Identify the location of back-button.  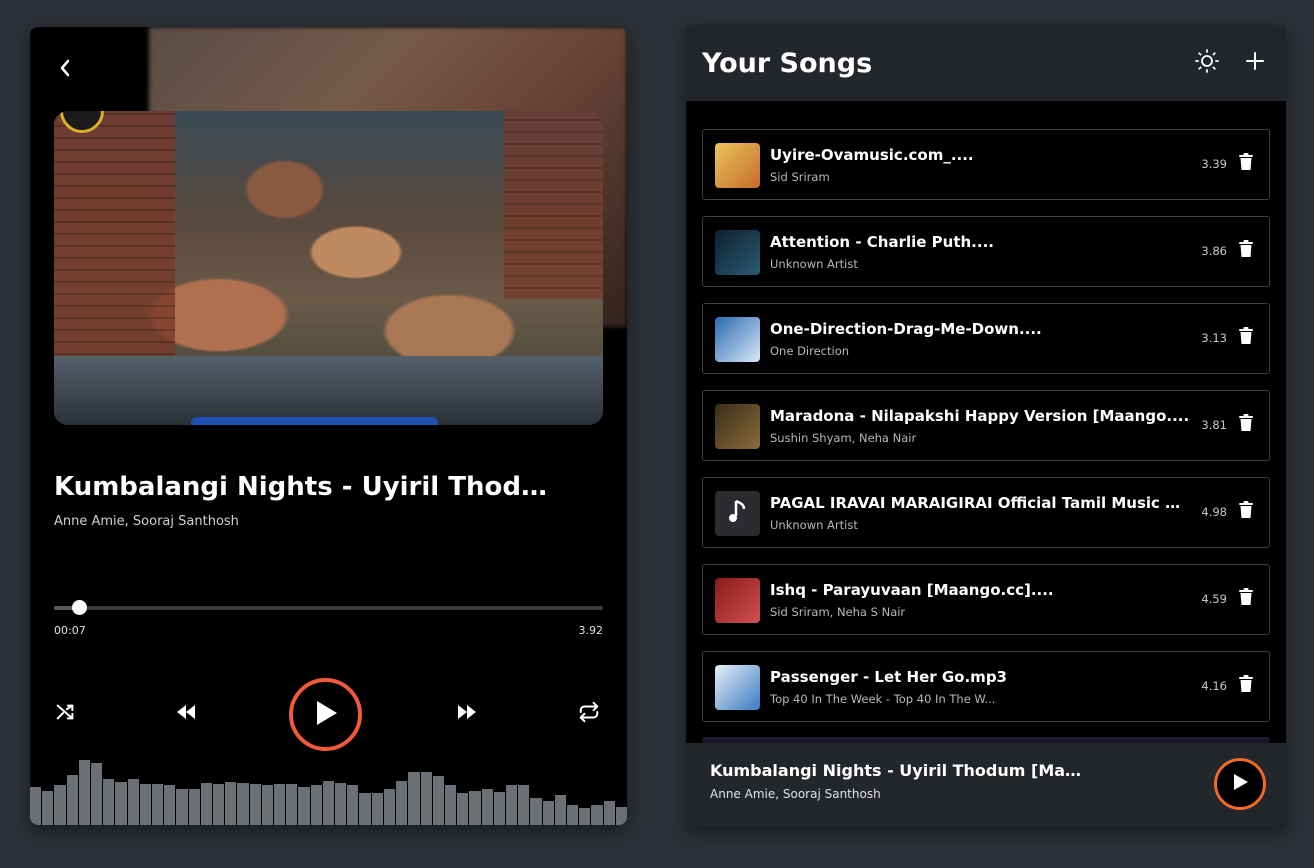
(65, 70).